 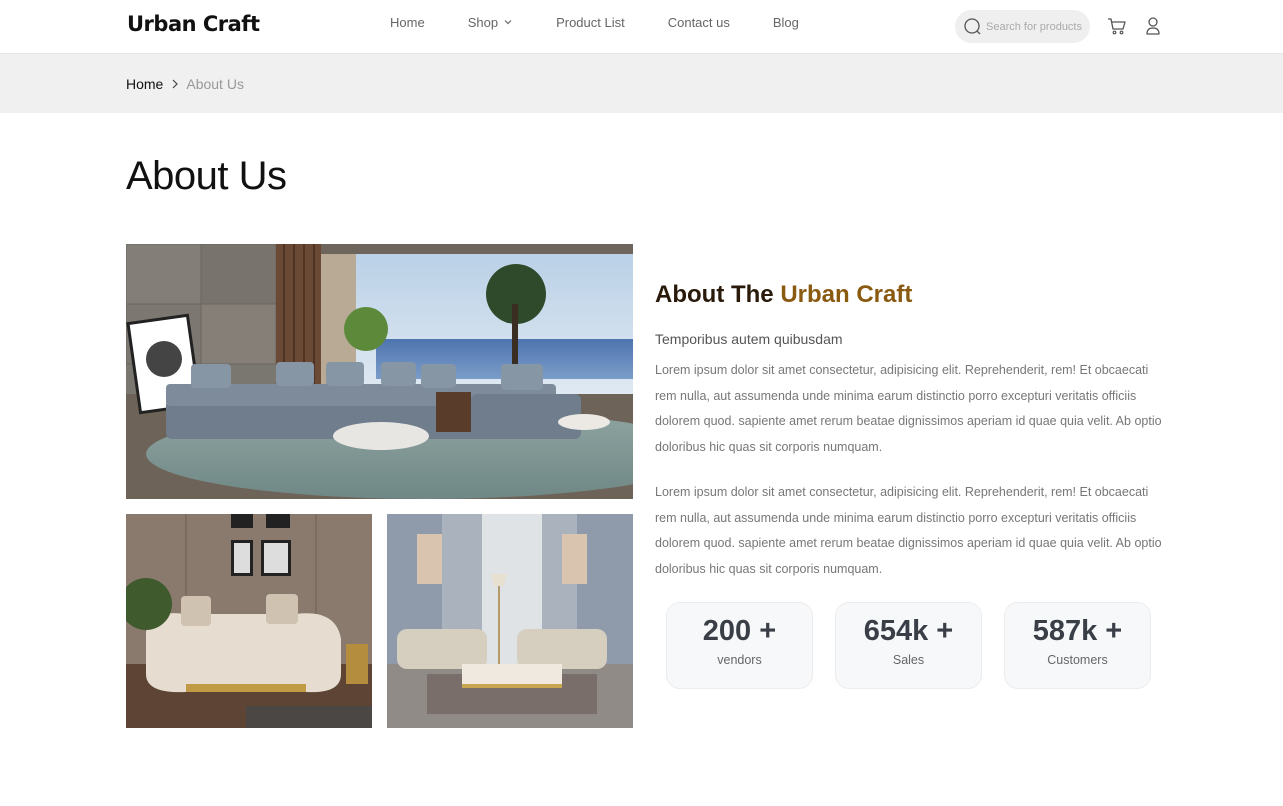 I want to click on nav-shop-label: Shop, so click(x=483, y=22).